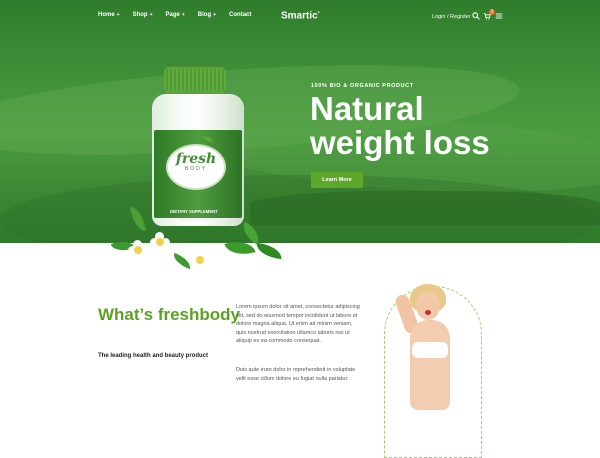 The height and width of the screenshot is (458, 600). What do you see at coordinates (428, 312) in the screenshot?
I see `model-mouth` at bounding box center [428, 312].